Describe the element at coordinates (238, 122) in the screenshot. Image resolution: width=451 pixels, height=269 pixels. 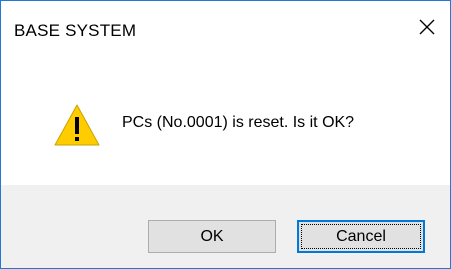
I see `message-text: PCs (No.0001) is reset. Is it OK?` at that location.